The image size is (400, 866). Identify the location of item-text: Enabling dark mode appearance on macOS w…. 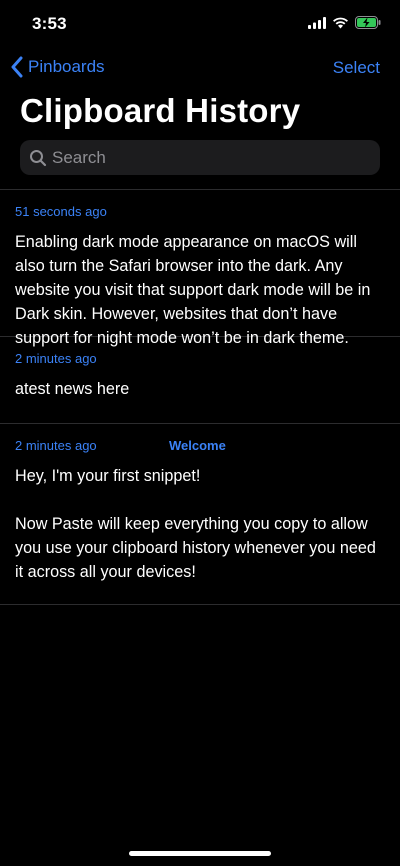
(195, 290).